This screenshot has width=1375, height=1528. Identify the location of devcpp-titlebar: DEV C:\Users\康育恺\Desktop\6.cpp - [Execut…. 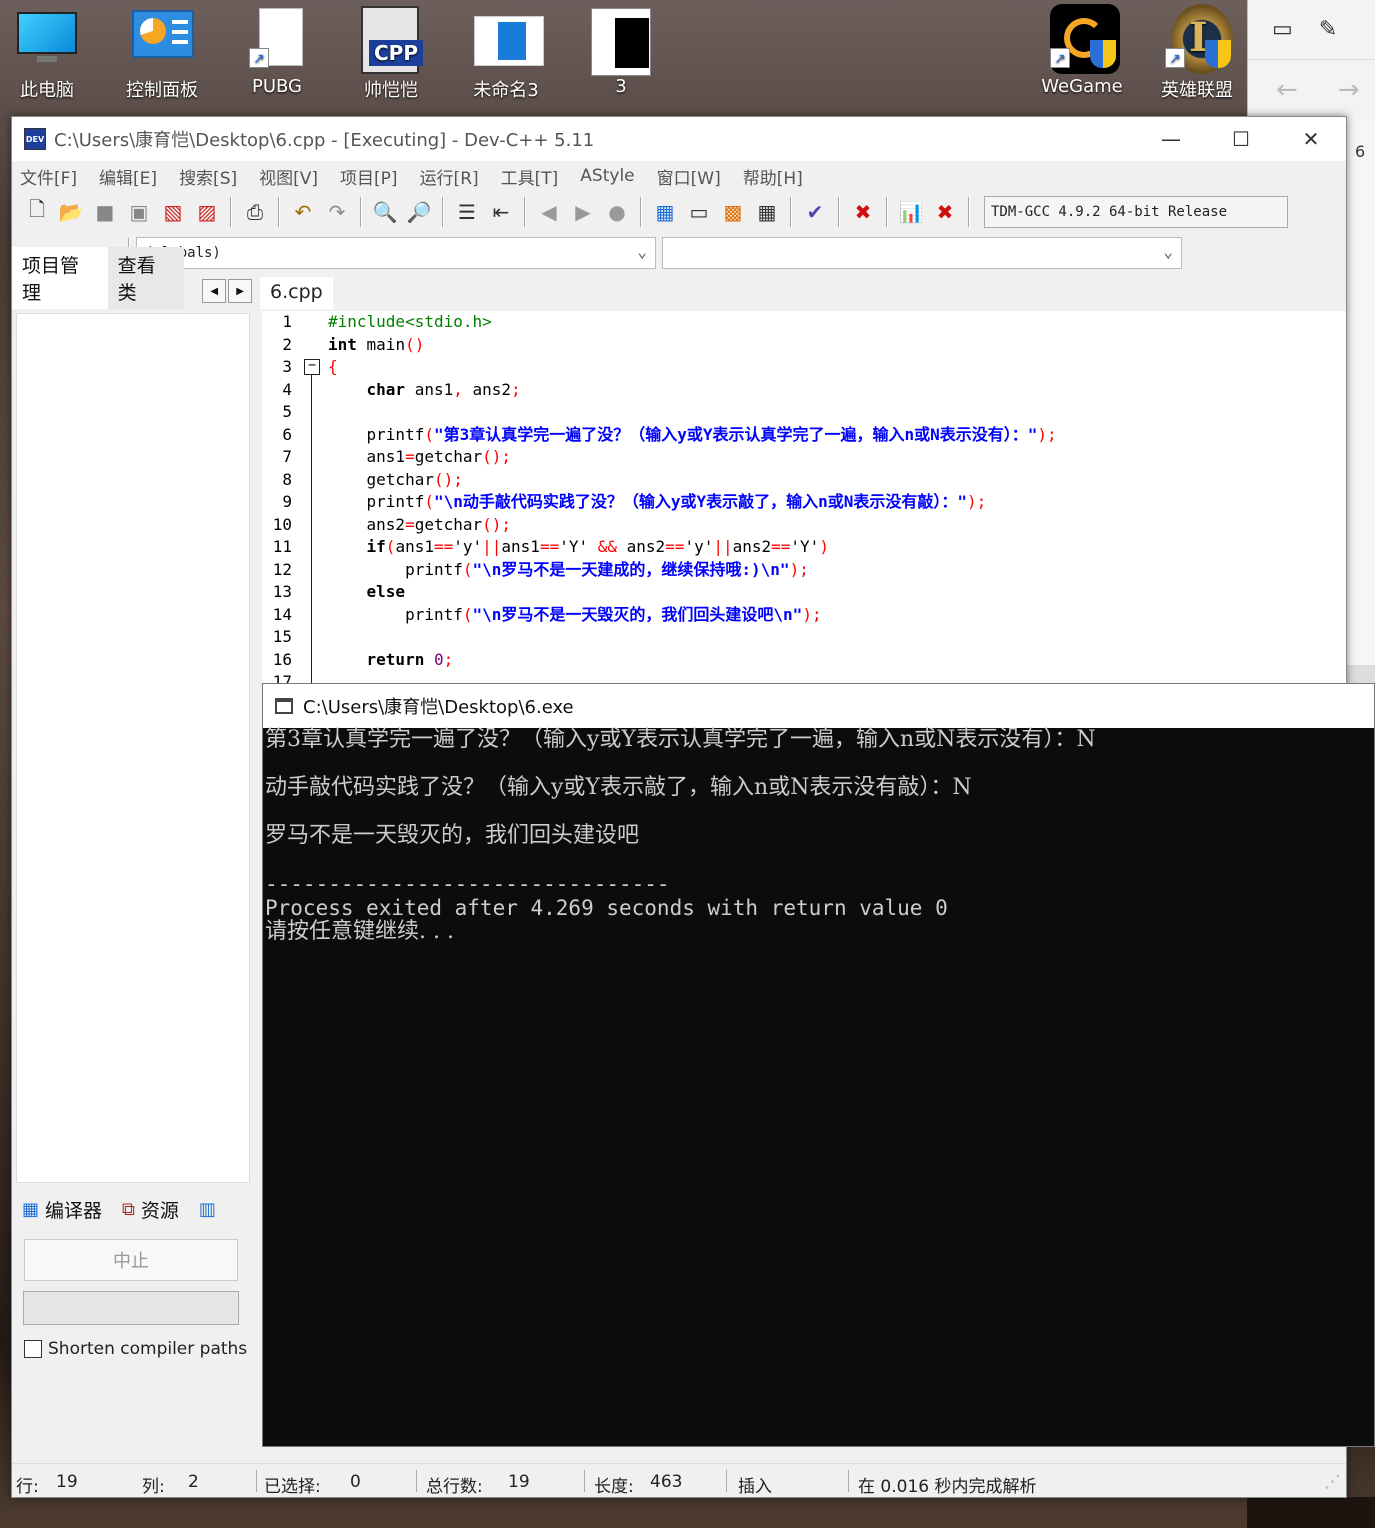
(679, 139).